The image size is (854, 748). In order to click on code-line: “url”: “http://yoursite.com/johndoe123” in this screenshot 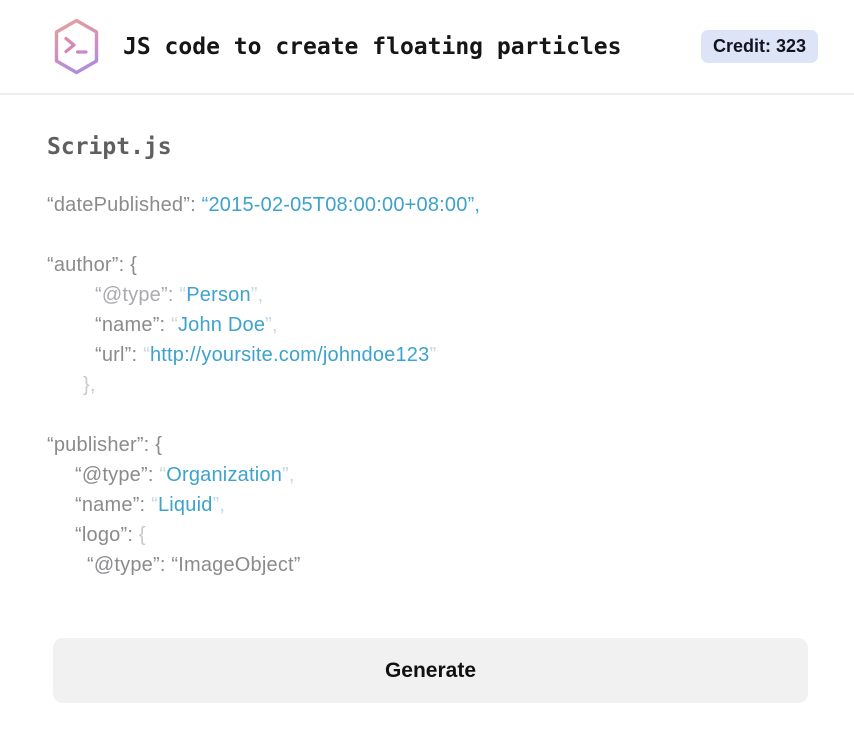, I will do `click(450, 355)`.